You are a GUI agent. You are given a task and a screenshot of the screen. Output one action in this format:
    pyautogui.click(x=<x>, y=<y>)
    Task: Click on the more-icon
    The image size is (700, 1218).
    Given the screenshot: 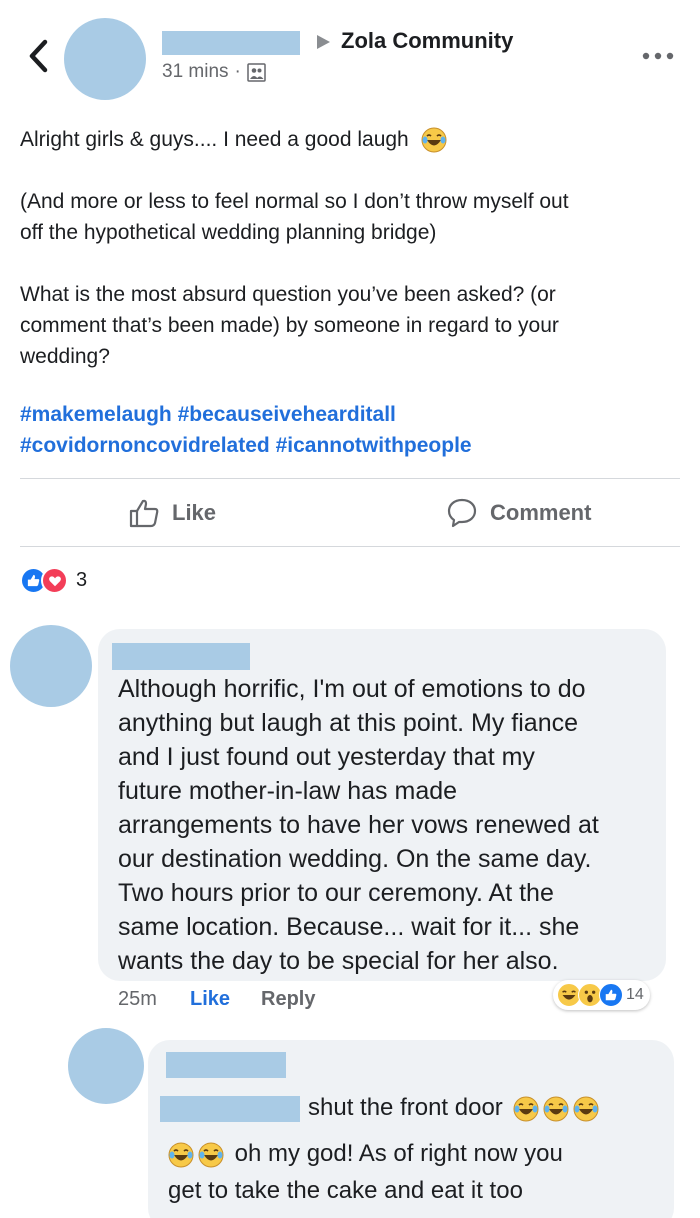 What is the action you would take?
    pyautogui.click(x=658, y=56)
    